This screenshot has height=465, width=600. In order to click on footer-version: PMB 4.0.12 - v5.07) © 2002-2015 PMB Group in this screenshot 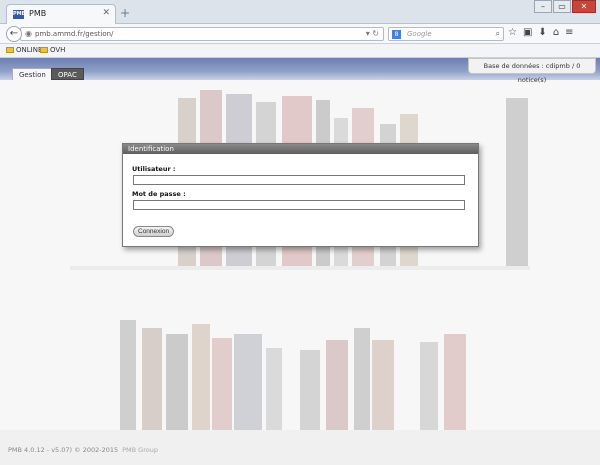, I will do `click(83, 450)`.